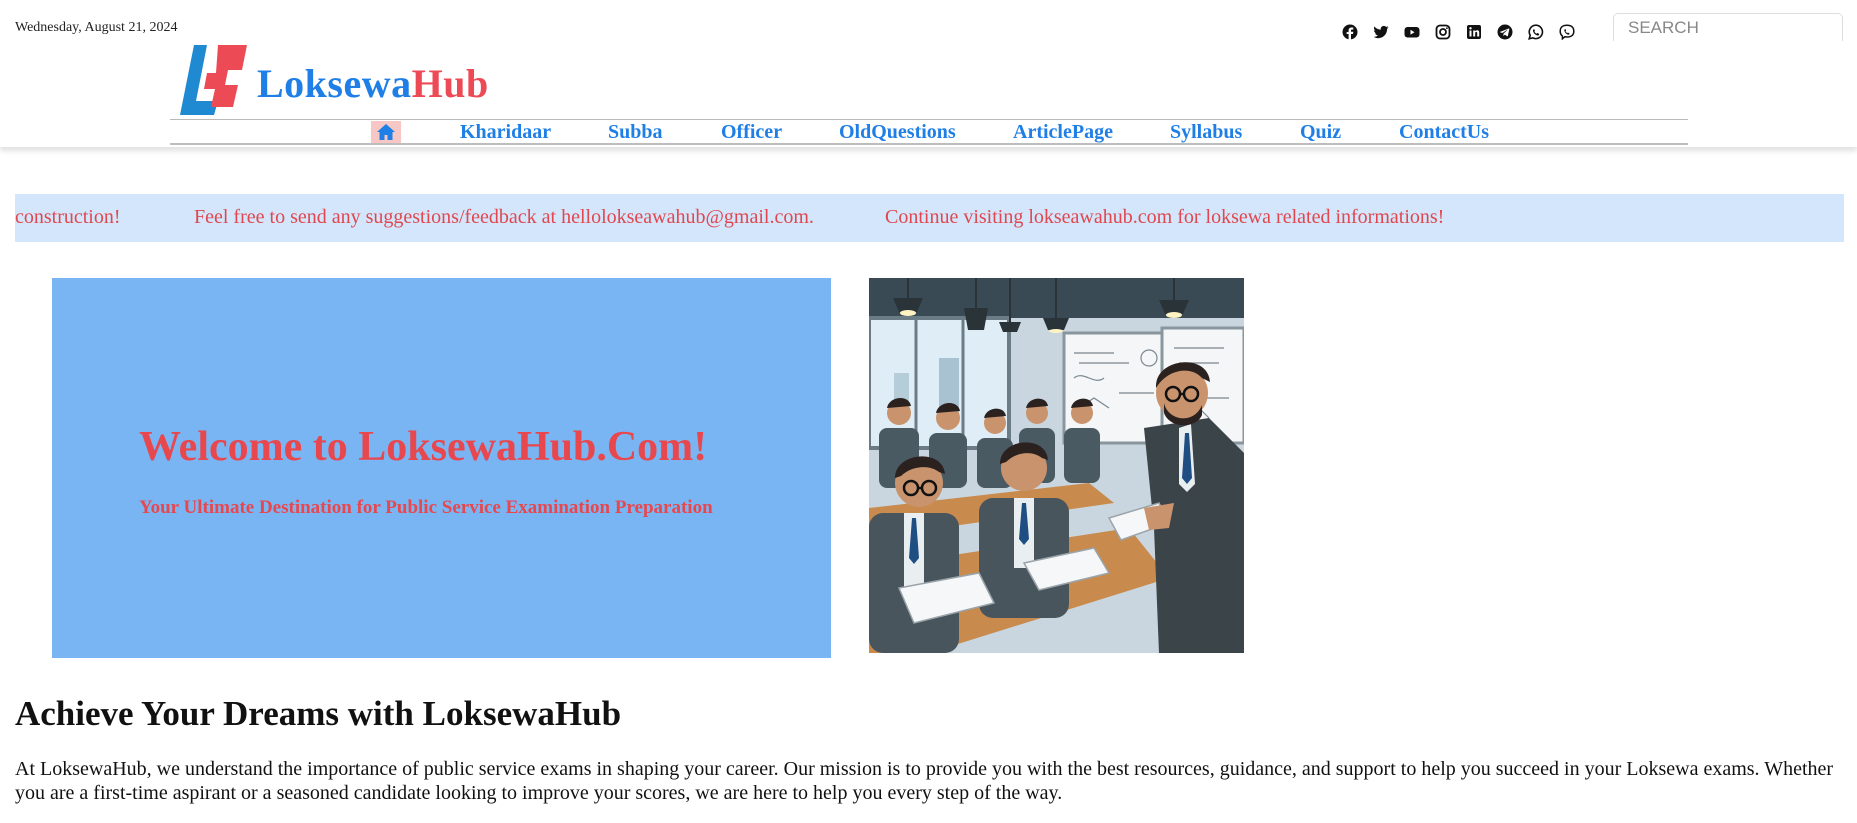  What do you see at coordinates (96, 27) in the screenshot?
I see `current-date: Wednesday, August 21, 2024` at bounding box center [96, 27].